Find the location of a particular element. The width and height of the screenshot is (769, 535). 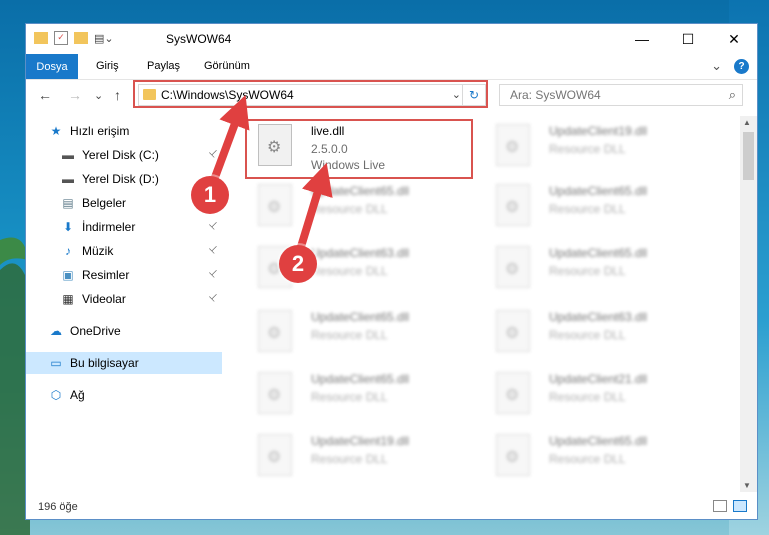

file-name: UpdateClient21.dll is located at coordinates (598, 379).